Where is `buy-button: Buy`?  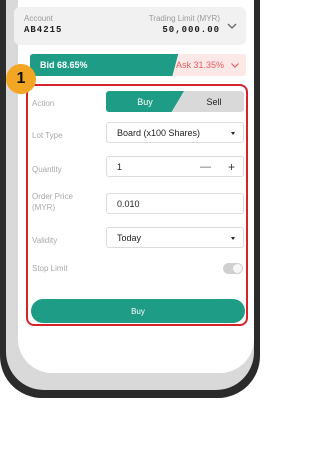 buy-button: Buy is located at coordinates (138, 311).